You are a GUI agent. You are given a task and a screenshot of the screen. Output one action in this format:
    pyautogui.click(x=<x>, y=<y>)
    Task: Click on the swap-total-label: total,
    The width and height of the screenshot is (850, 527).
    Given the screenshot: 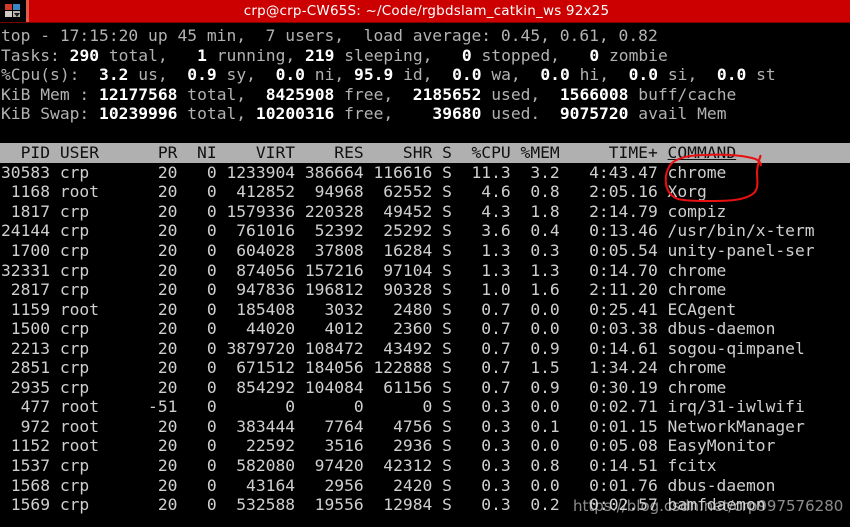 What is the action you would take?
    pyautogui.click(x=217, y=114)
    